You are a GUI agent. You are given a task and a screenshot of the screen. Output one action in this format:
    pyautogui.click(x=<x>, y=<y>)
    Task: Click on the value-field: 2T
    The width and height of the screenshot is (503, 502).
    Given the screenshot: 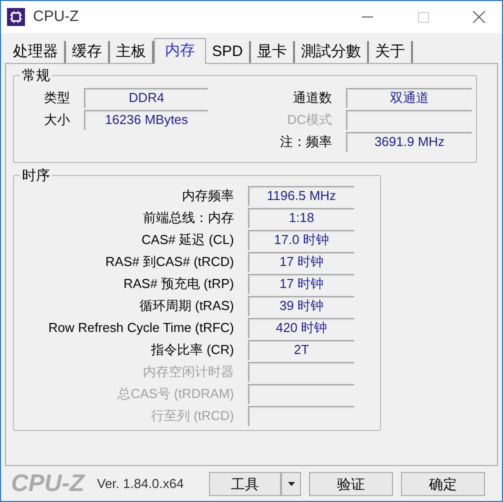 What is the action you would take?
    pyautogui.click(x=301, y=350)
    